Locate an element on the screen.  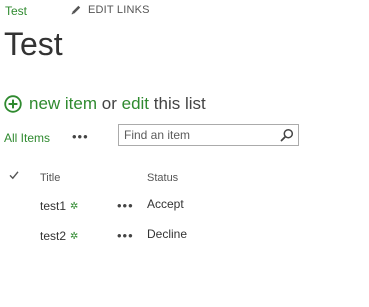
column-header-status: Status is located at coordinates (162, 178).